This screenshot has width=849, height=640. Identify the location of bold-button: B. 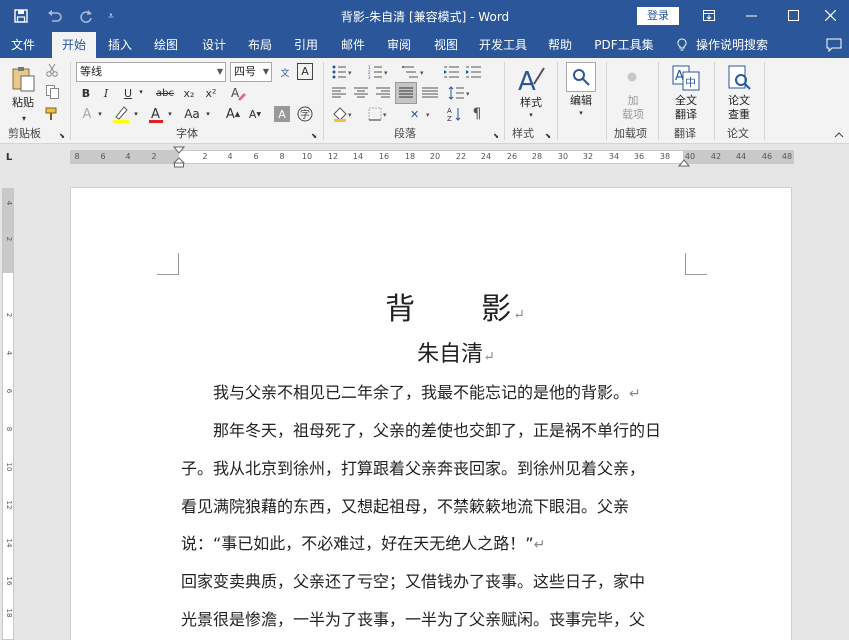
(86, 93).